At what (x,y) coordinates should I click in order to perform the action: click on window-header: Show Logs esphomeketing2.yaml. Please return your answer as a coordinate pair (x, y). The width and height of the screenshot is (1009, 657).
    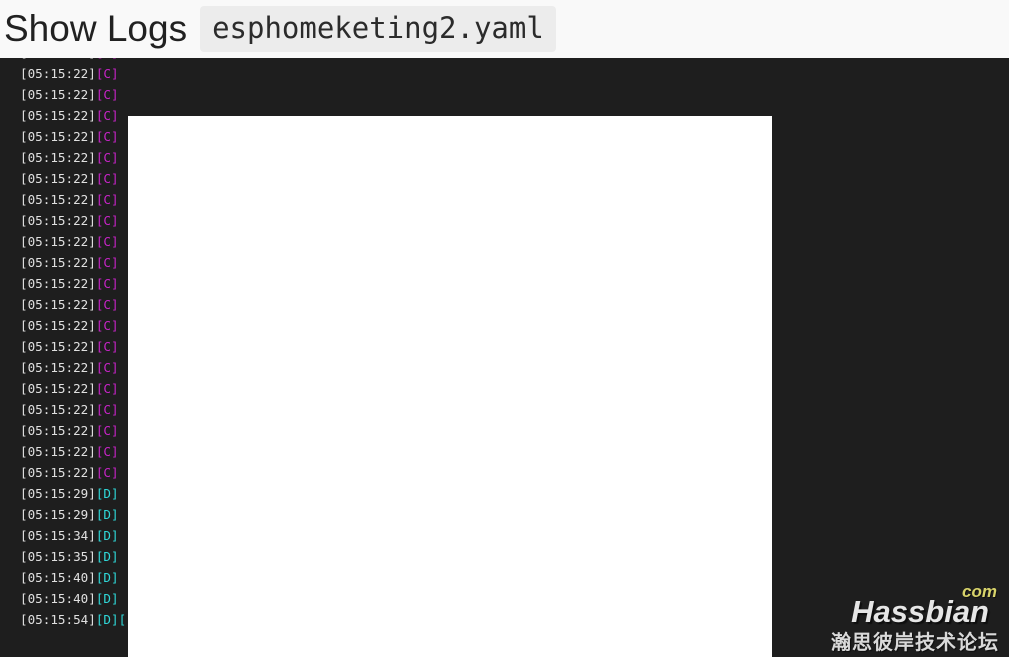
    Looking at the image, I should click on (504, 29).